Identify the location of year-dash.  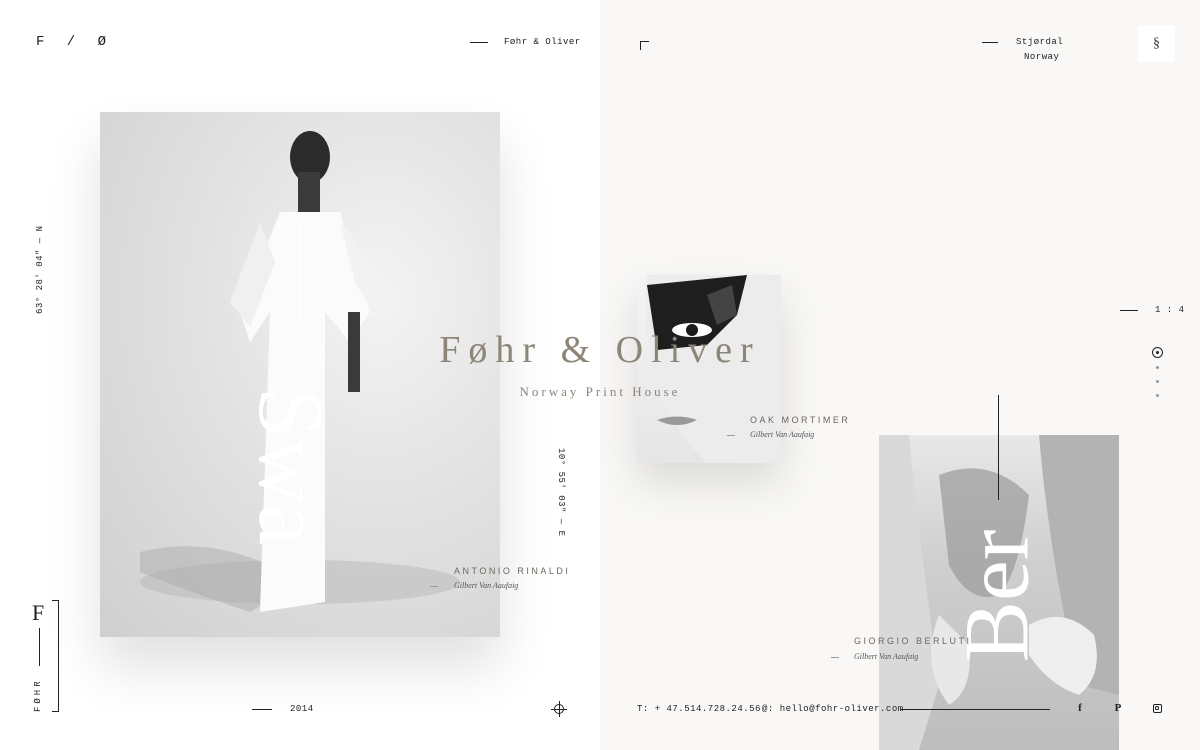
(262, 709).